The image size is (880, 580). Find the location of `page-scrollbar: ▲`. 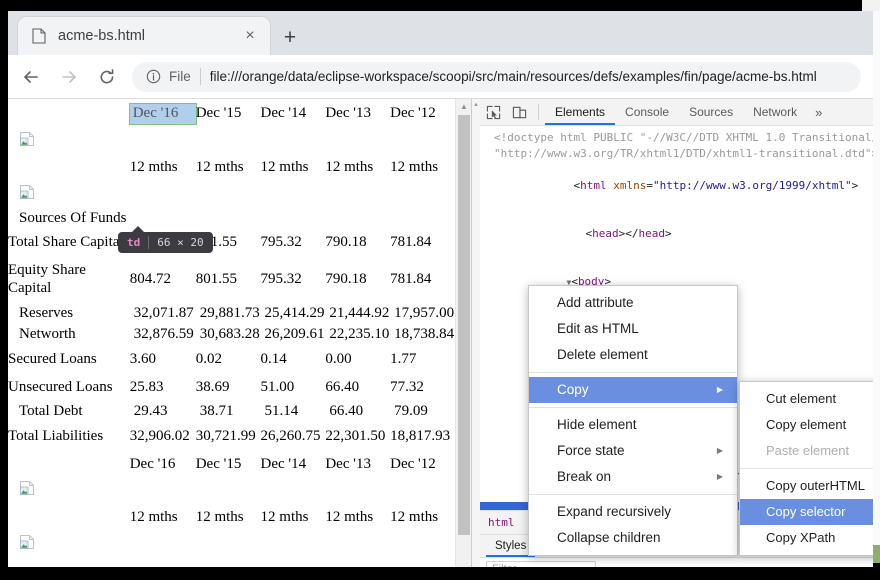

page-scrollbar: ▲ is located at coordinates (463, 333).